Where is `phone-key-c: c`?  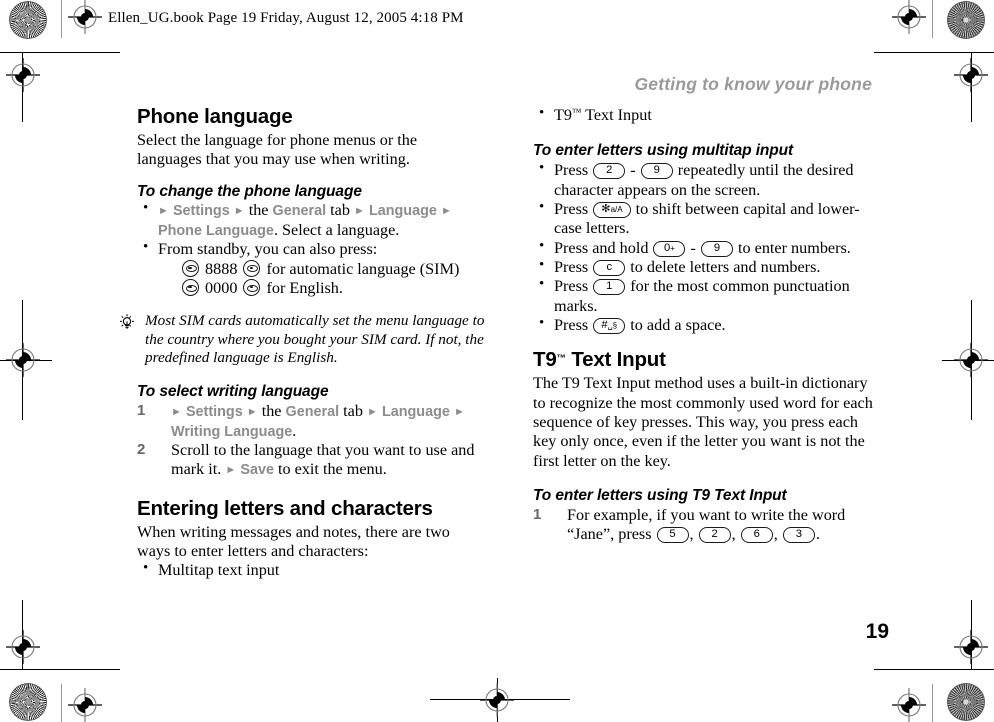
phone-key-c: c is located at coordinates (609, 267).